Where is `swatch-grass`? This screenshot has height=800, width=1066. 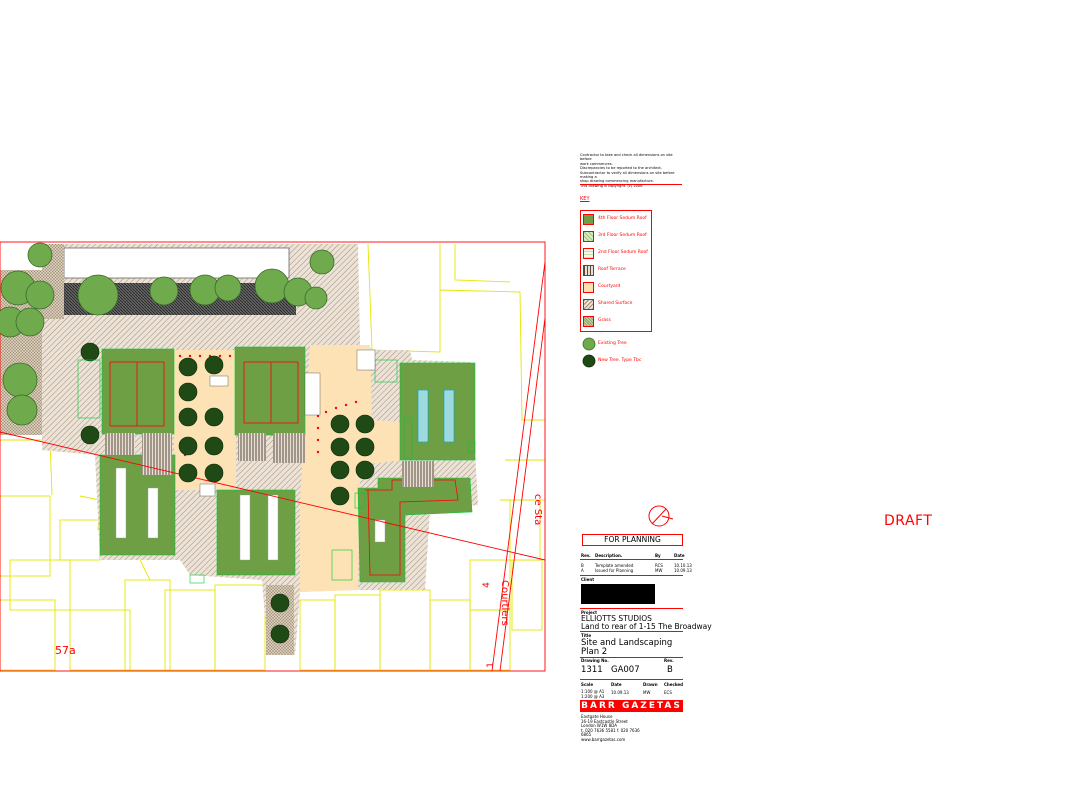
swatch-grass is located at coordinates (588, 321).